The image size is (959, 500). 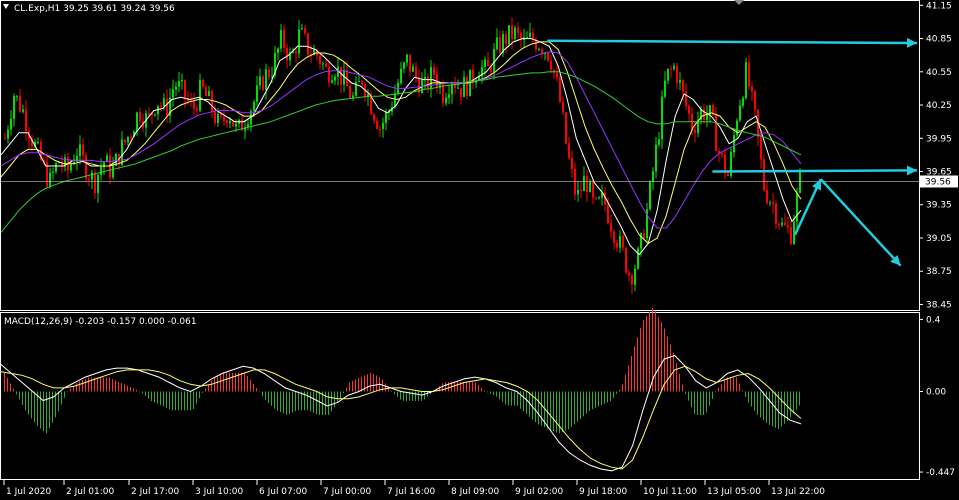 I want to click on time-tick-label: 13 Jul 05:00, so click(x=734, y=492).